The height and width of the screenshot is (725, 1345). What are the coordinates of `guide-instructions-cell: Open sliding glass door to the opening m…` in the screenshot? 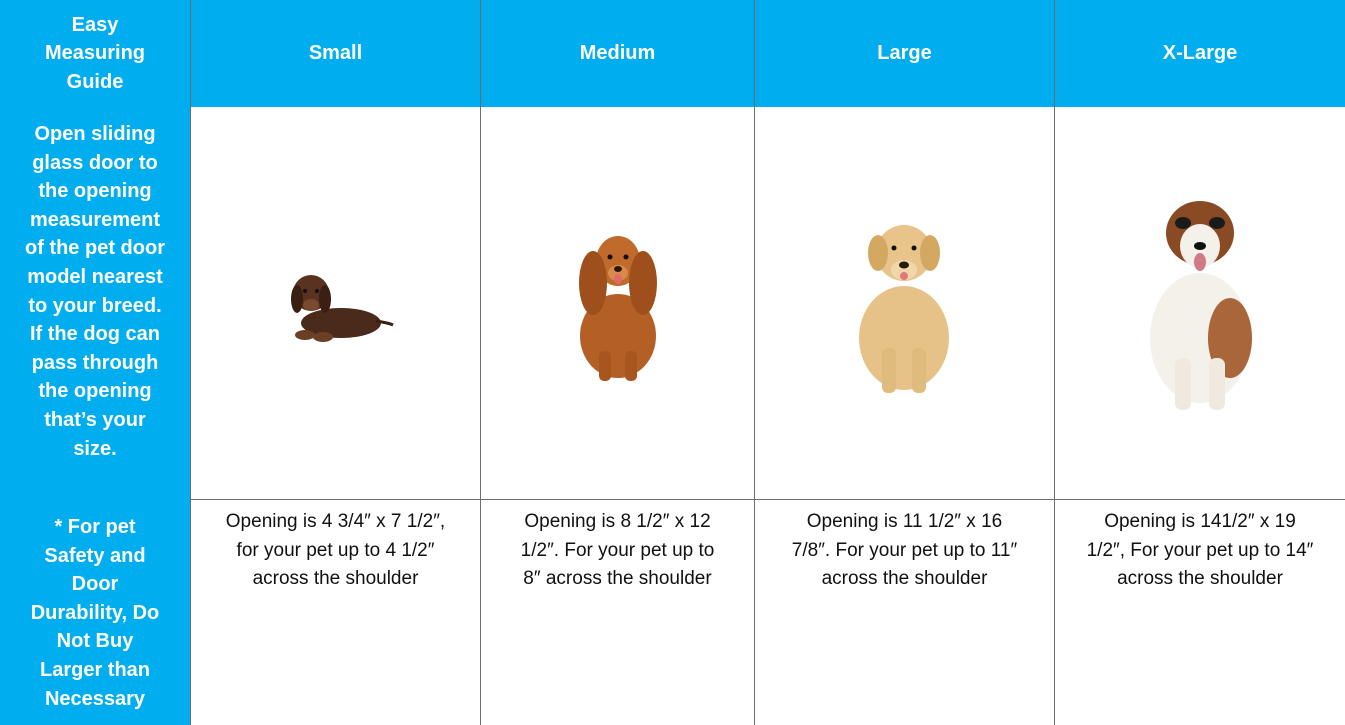 It's located at (95, 303).